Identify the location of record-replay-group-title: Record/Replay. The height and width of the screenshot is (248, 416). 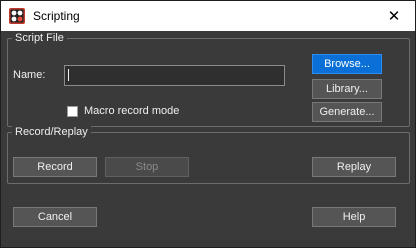
(51, 132).